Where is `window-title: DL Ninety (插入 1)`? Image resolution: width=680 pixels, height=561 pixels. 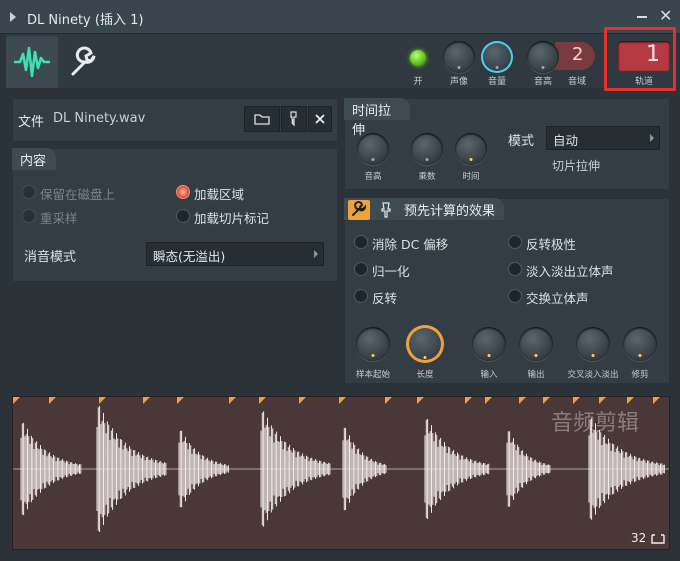
window-title: DL Ninety (插入 1) is located at coordinates (85, 20).